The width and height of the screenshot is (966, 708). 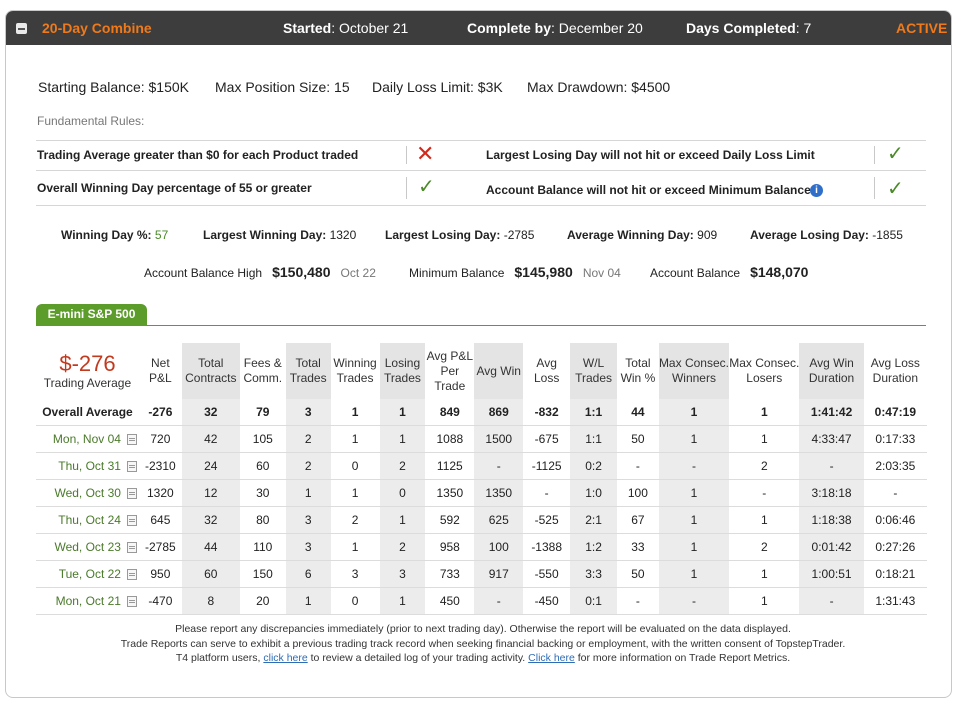 What do you see at coordinates (749, 28) in the screenshot?
I see `days-completed-info: Days Completed: 7` at bounding box center [749, 28].